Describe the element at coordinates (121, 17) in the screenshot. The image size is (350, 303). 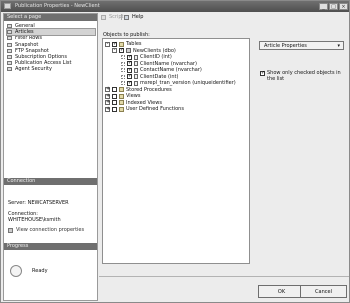
I see `toolbar-divider` at that location.